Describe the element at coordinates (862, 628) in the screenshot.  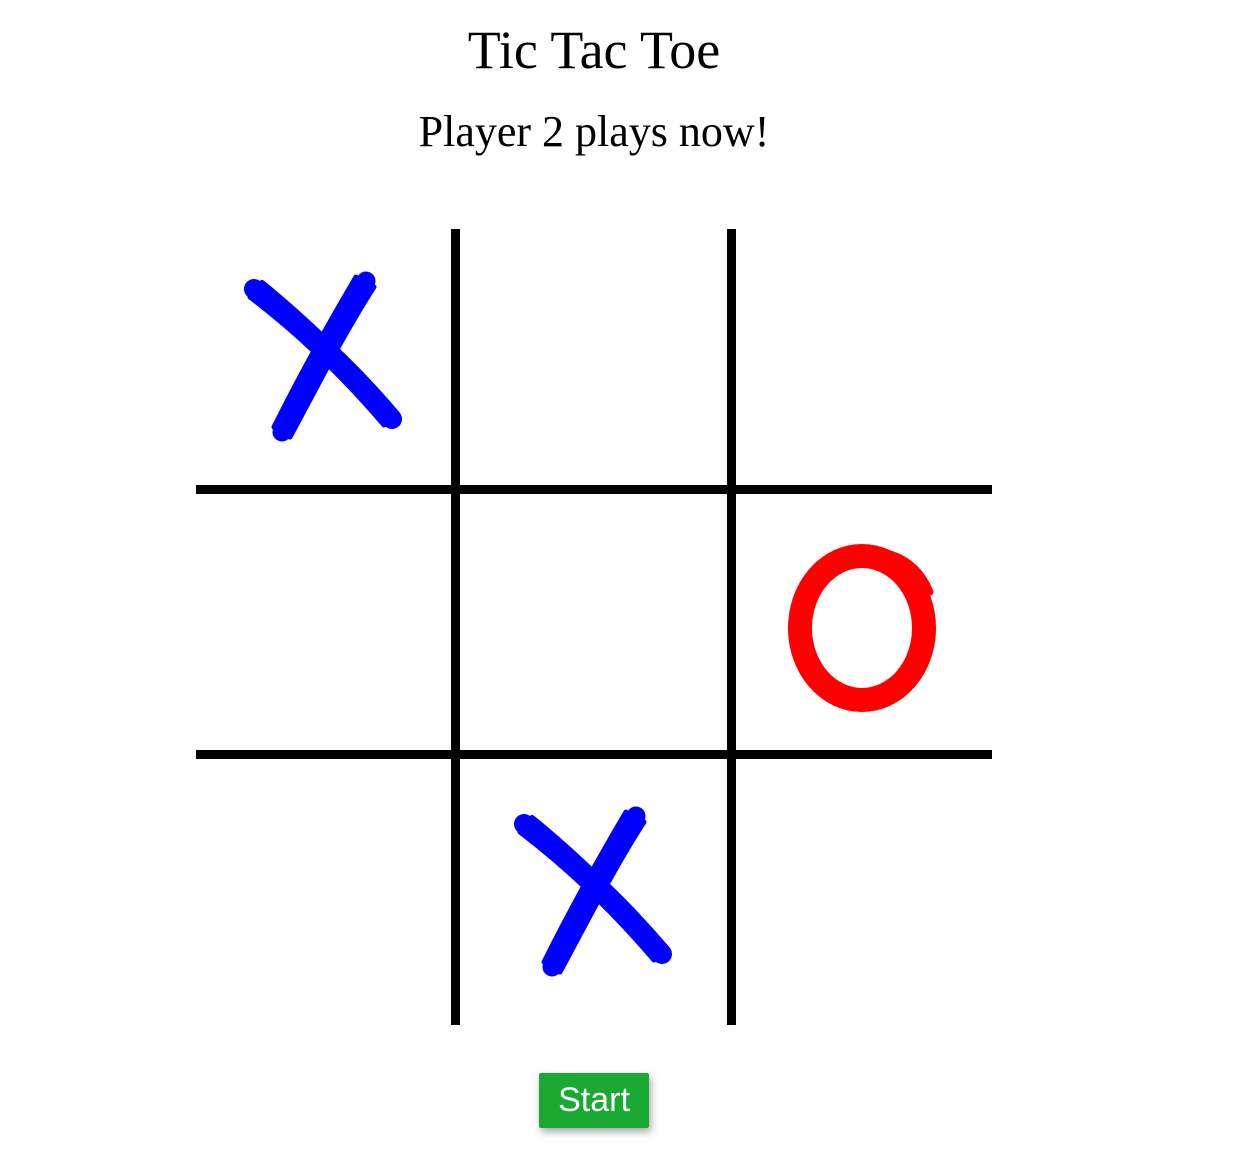
I see `o-mark-icon` at that location.